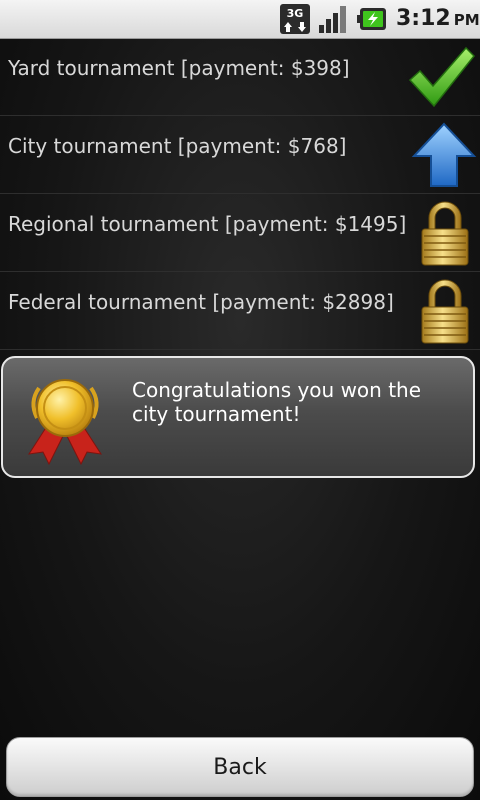  I want to click on tournament-label: Yard tournament [payment: $398], so click(179, 68).